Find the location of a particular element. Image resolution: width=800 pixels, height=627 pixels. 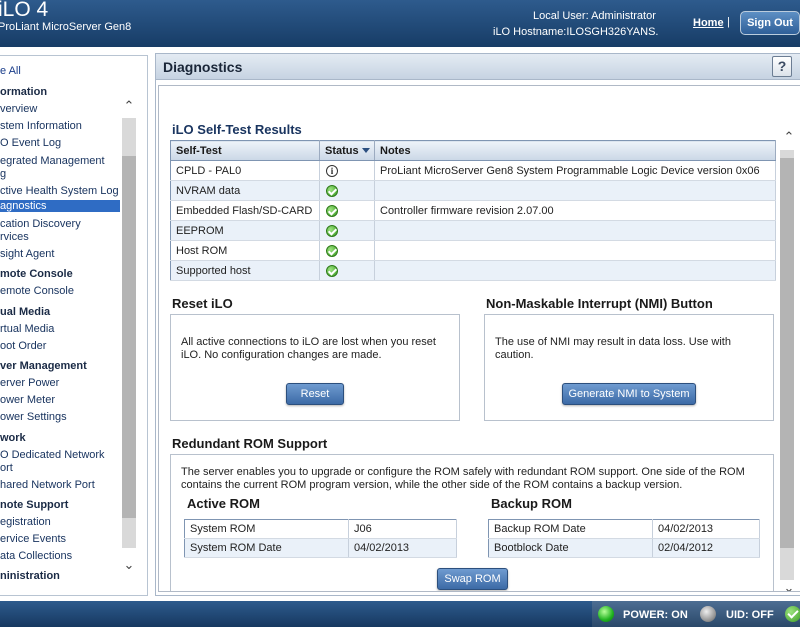

sidebar-item: egistration is located at coordinates (25, 522).